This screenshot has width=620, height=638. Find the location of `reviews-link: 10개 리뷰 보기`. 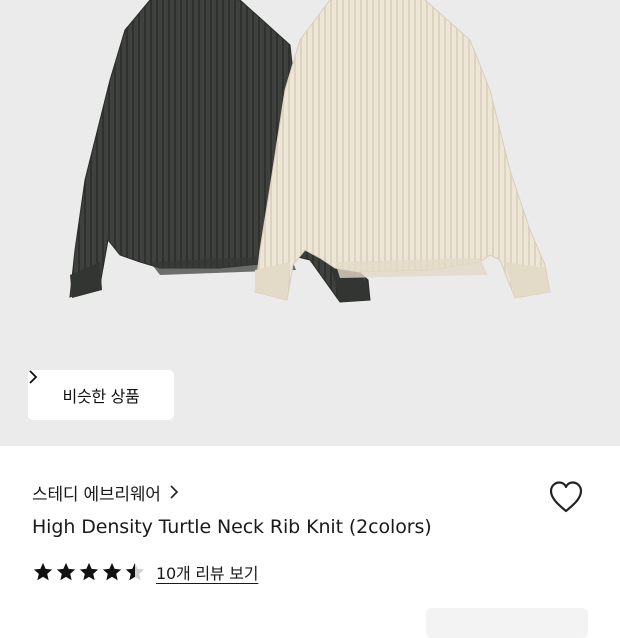

reviews-link: 10개 리뷰 보기 is located at coordinates (207, 572).